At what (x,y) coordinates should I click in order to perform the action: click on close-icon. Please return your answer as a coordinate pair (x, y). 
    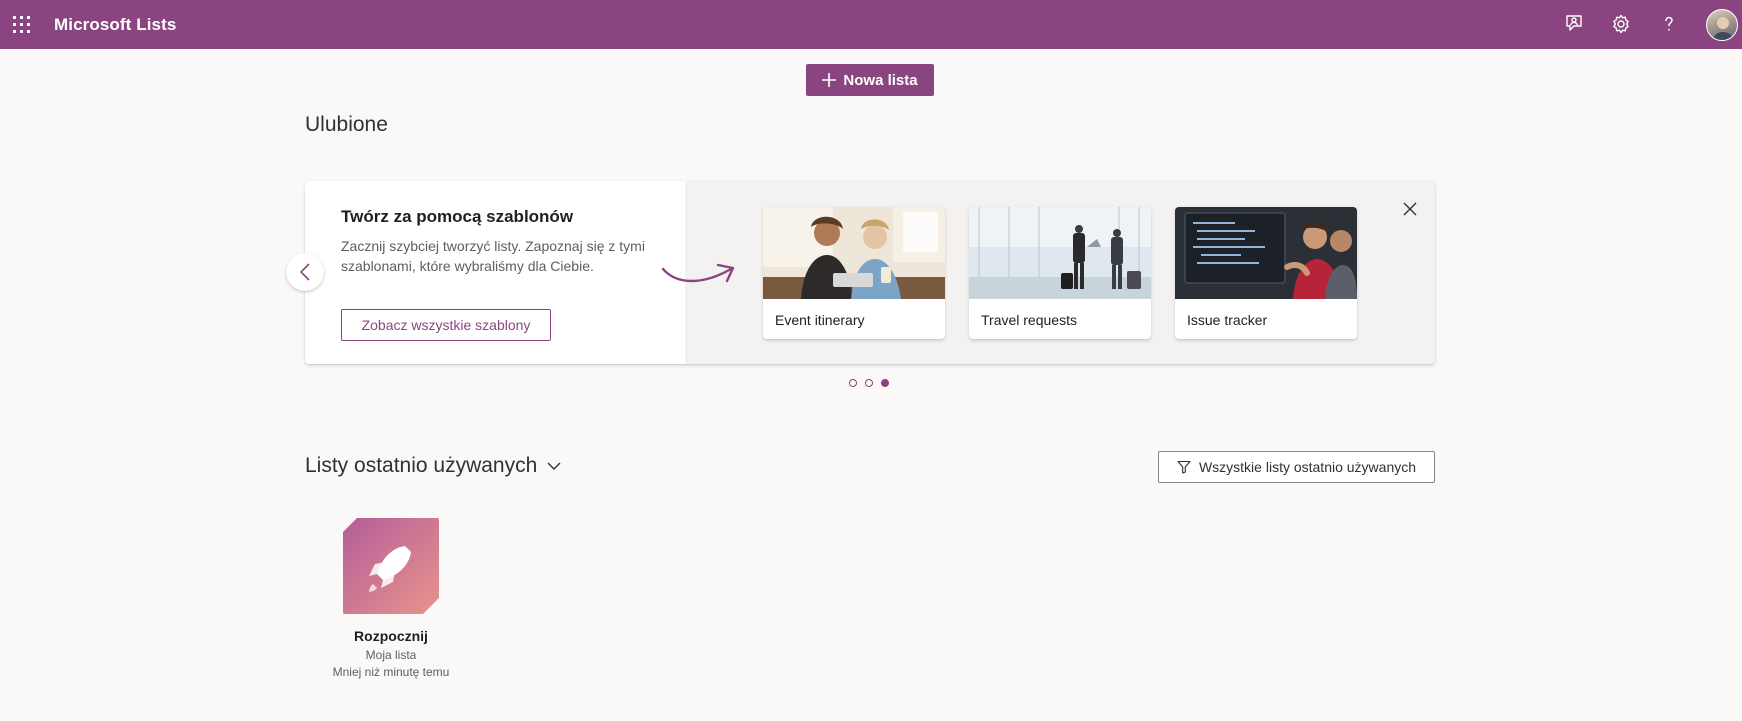
    Looking at the image, I should click on (1410, 209).